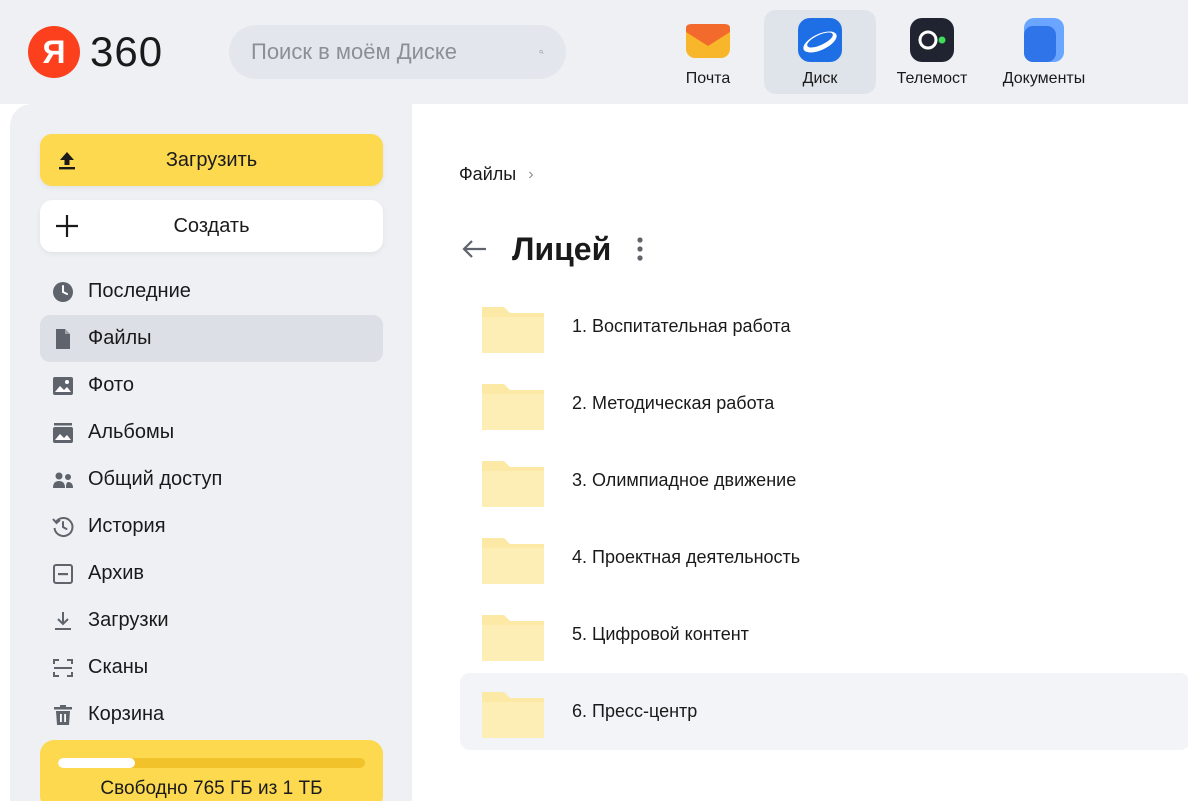 This screenshot has height=801, width=1188. I want to click on history-icon, so click(63, 526).